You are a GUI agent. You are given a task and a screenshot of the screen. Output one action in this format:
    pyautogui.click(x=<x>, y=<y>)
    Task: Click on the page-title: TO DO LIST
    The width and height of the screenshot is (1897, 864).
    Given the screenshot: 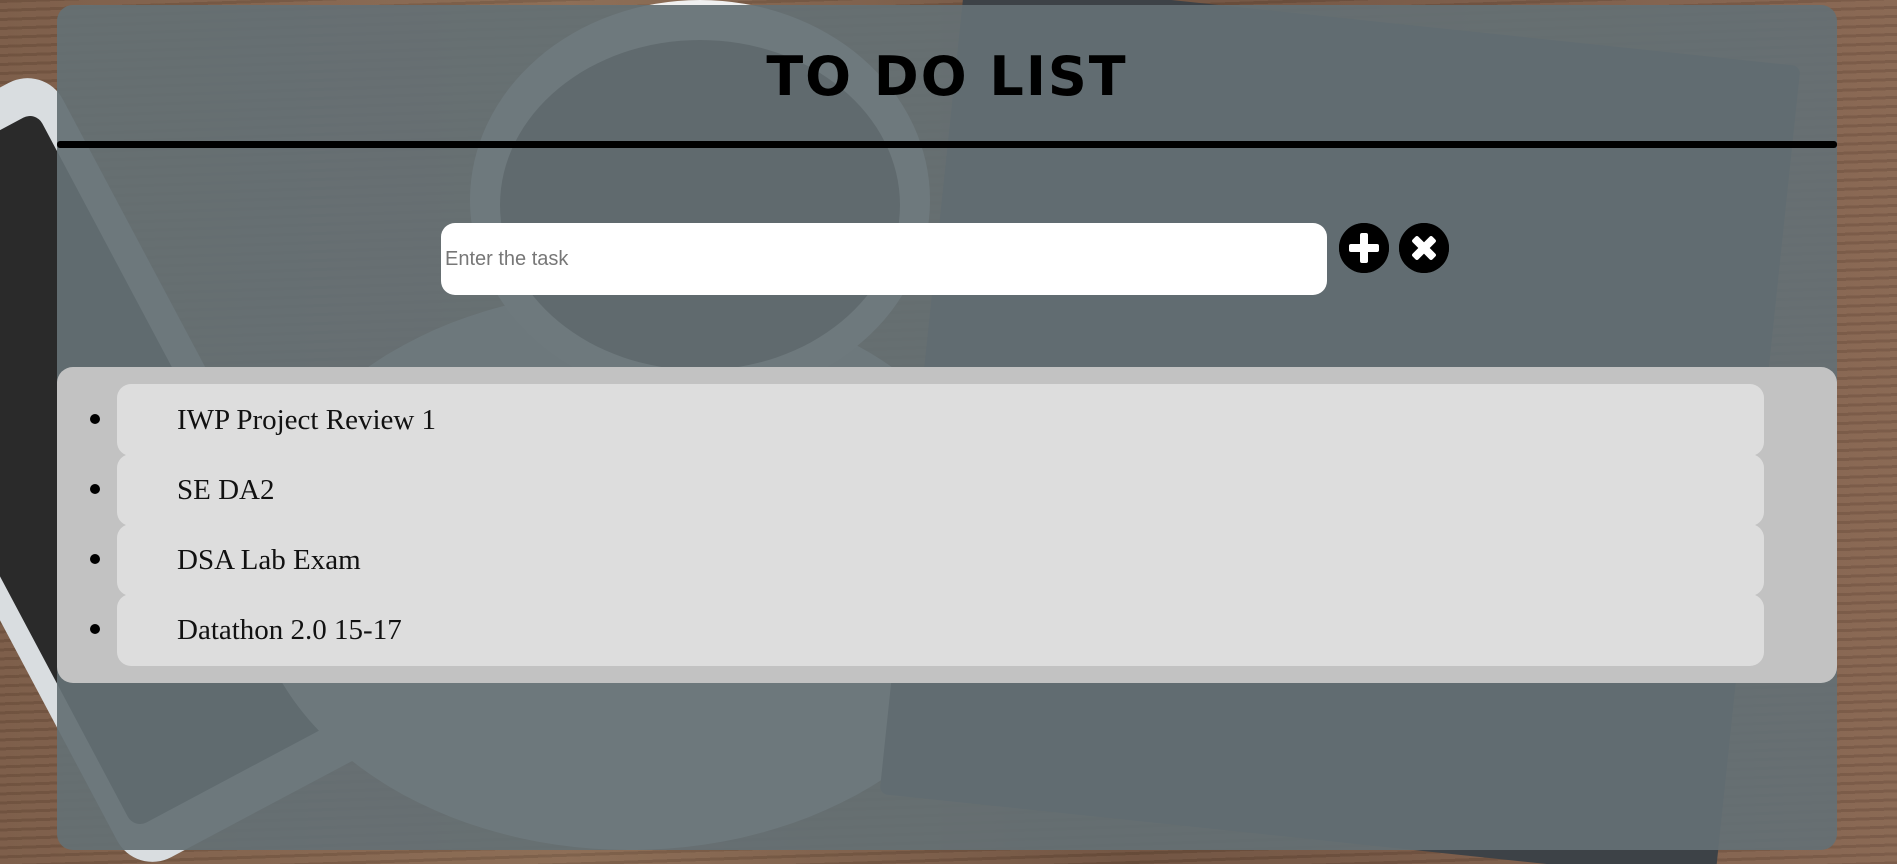 What is the action you would take?
    pyautogui.click(x=947, y=76)
    